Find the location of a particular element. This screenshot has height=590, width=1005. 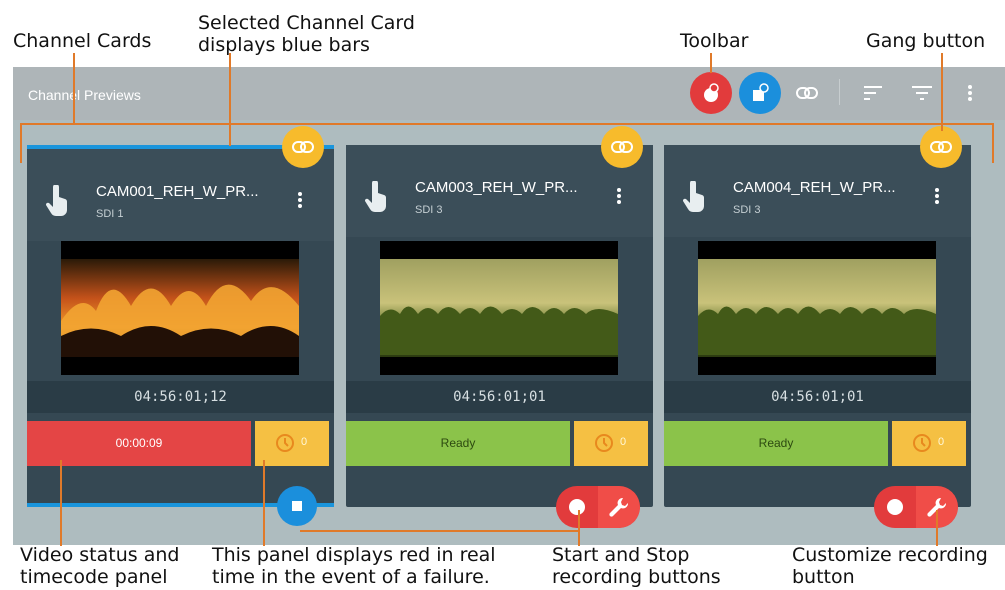

more-menu-button is located at coordinates (970, 93).